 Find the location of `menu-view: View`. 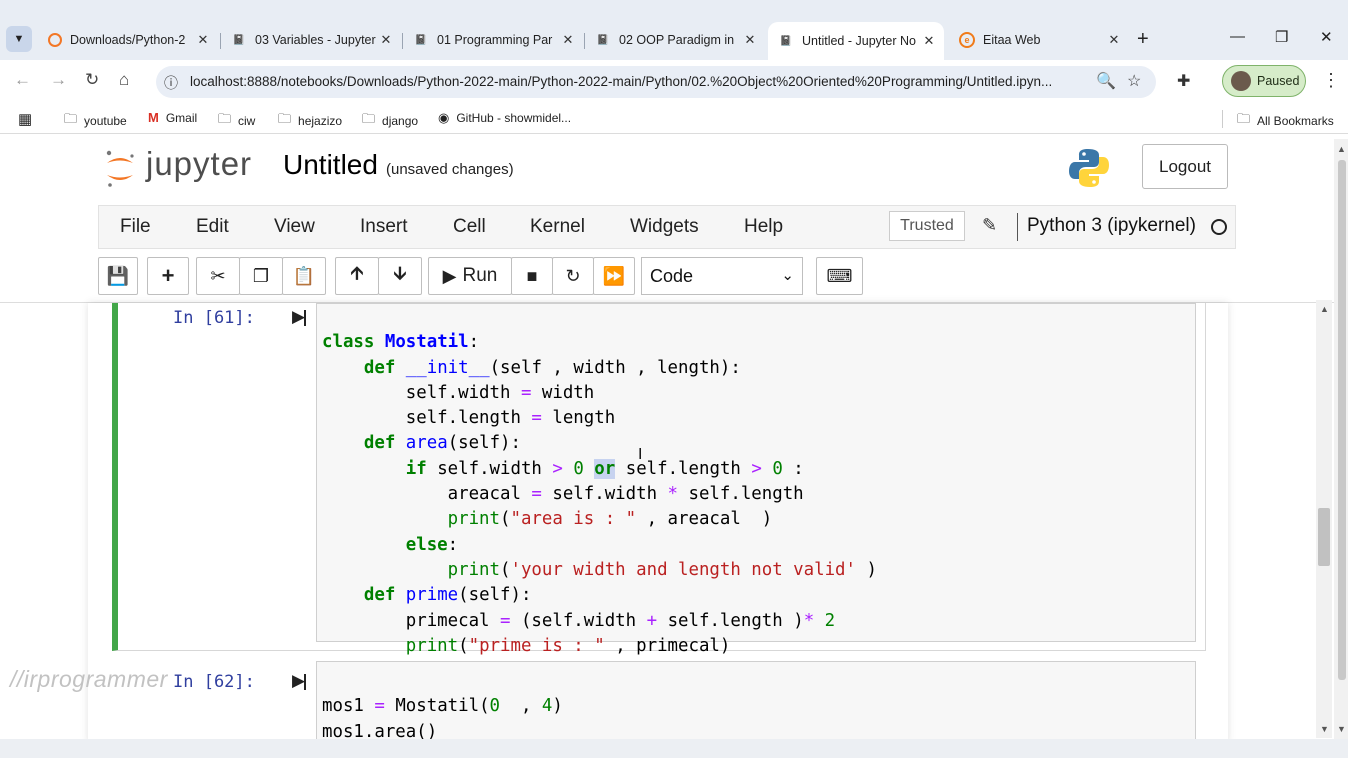

menu-view: View is located at coordinates (294, 227).